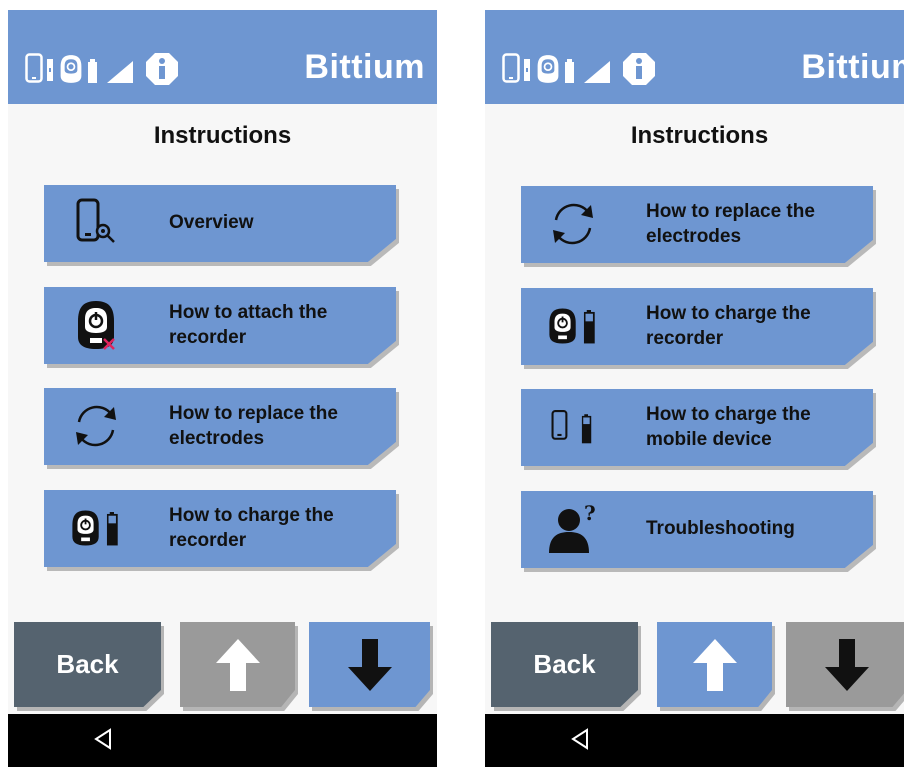 The height and width of the screenshot is (767, 904). What do you see at coordinates (720, 529) in the screenshot?
I see `menu-item-label: Troubleshooting` at bounding box center [720, 529].